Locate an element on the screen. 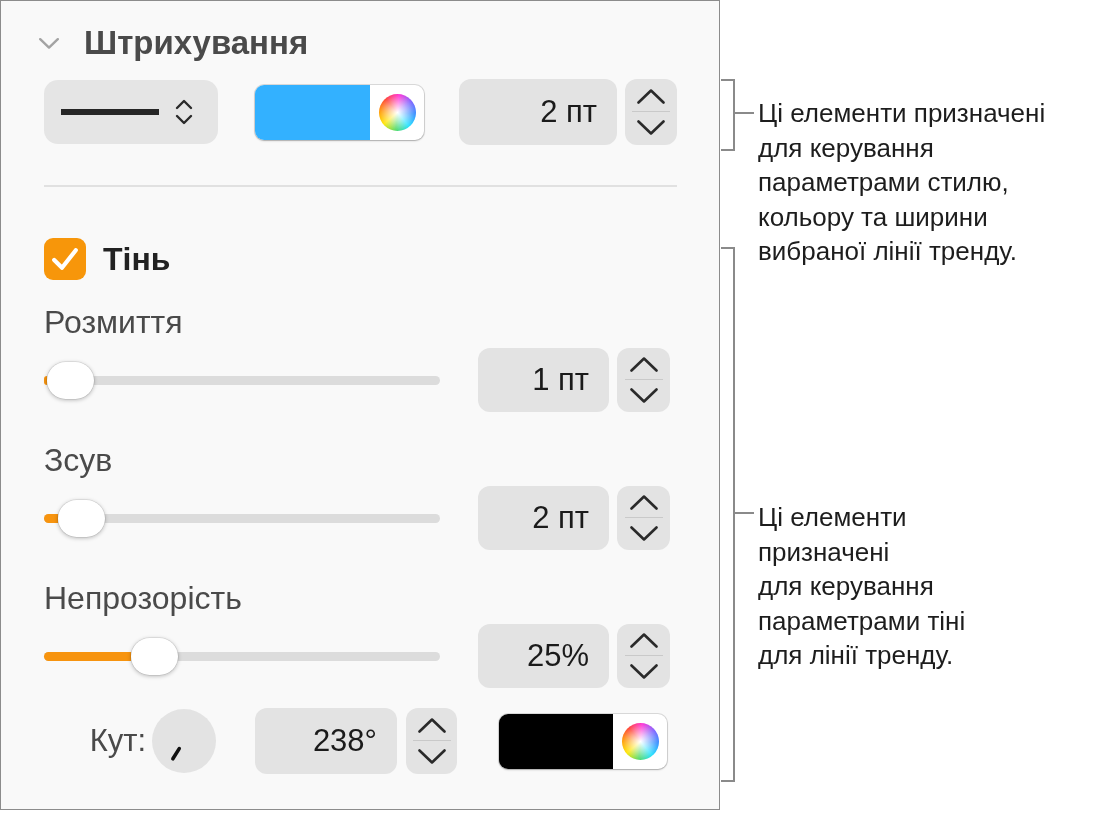 This screenshot has width=1101, height=814. callout-text: Ці елементи призначені для керування параметрами тіні для лінії тренду. is located at coordinates (862, 586).